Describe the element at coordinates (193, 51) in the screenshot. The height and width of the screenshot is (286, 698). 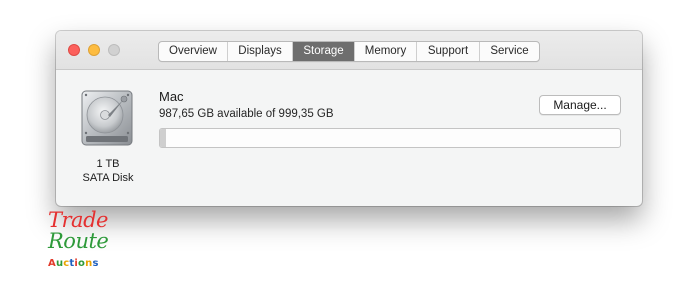
I see `tab-overview: Overview` at that location.